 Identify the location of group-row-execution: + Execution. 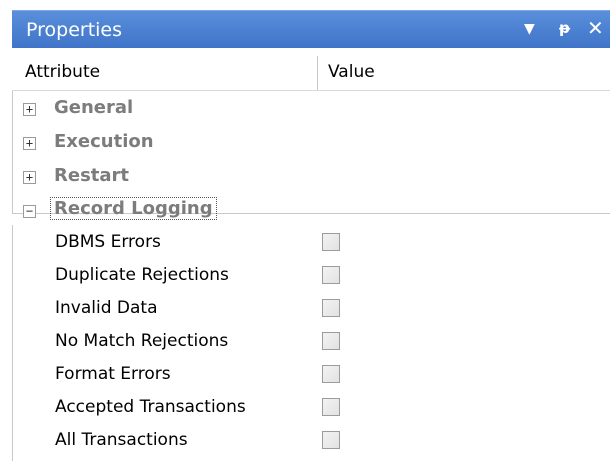
(311, 144).